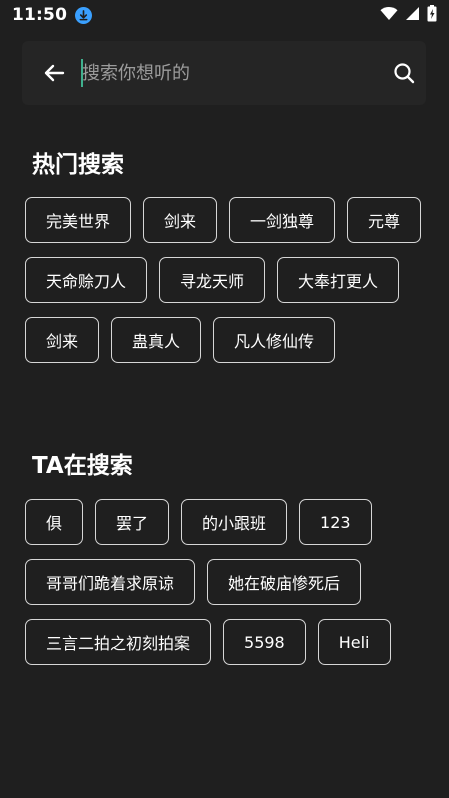 This screenshot has height=798, width=449. What do you see at coordinates (40, 15) in the screenshot?
I see `status-time: 11:50` at bounding box center [40, 15].